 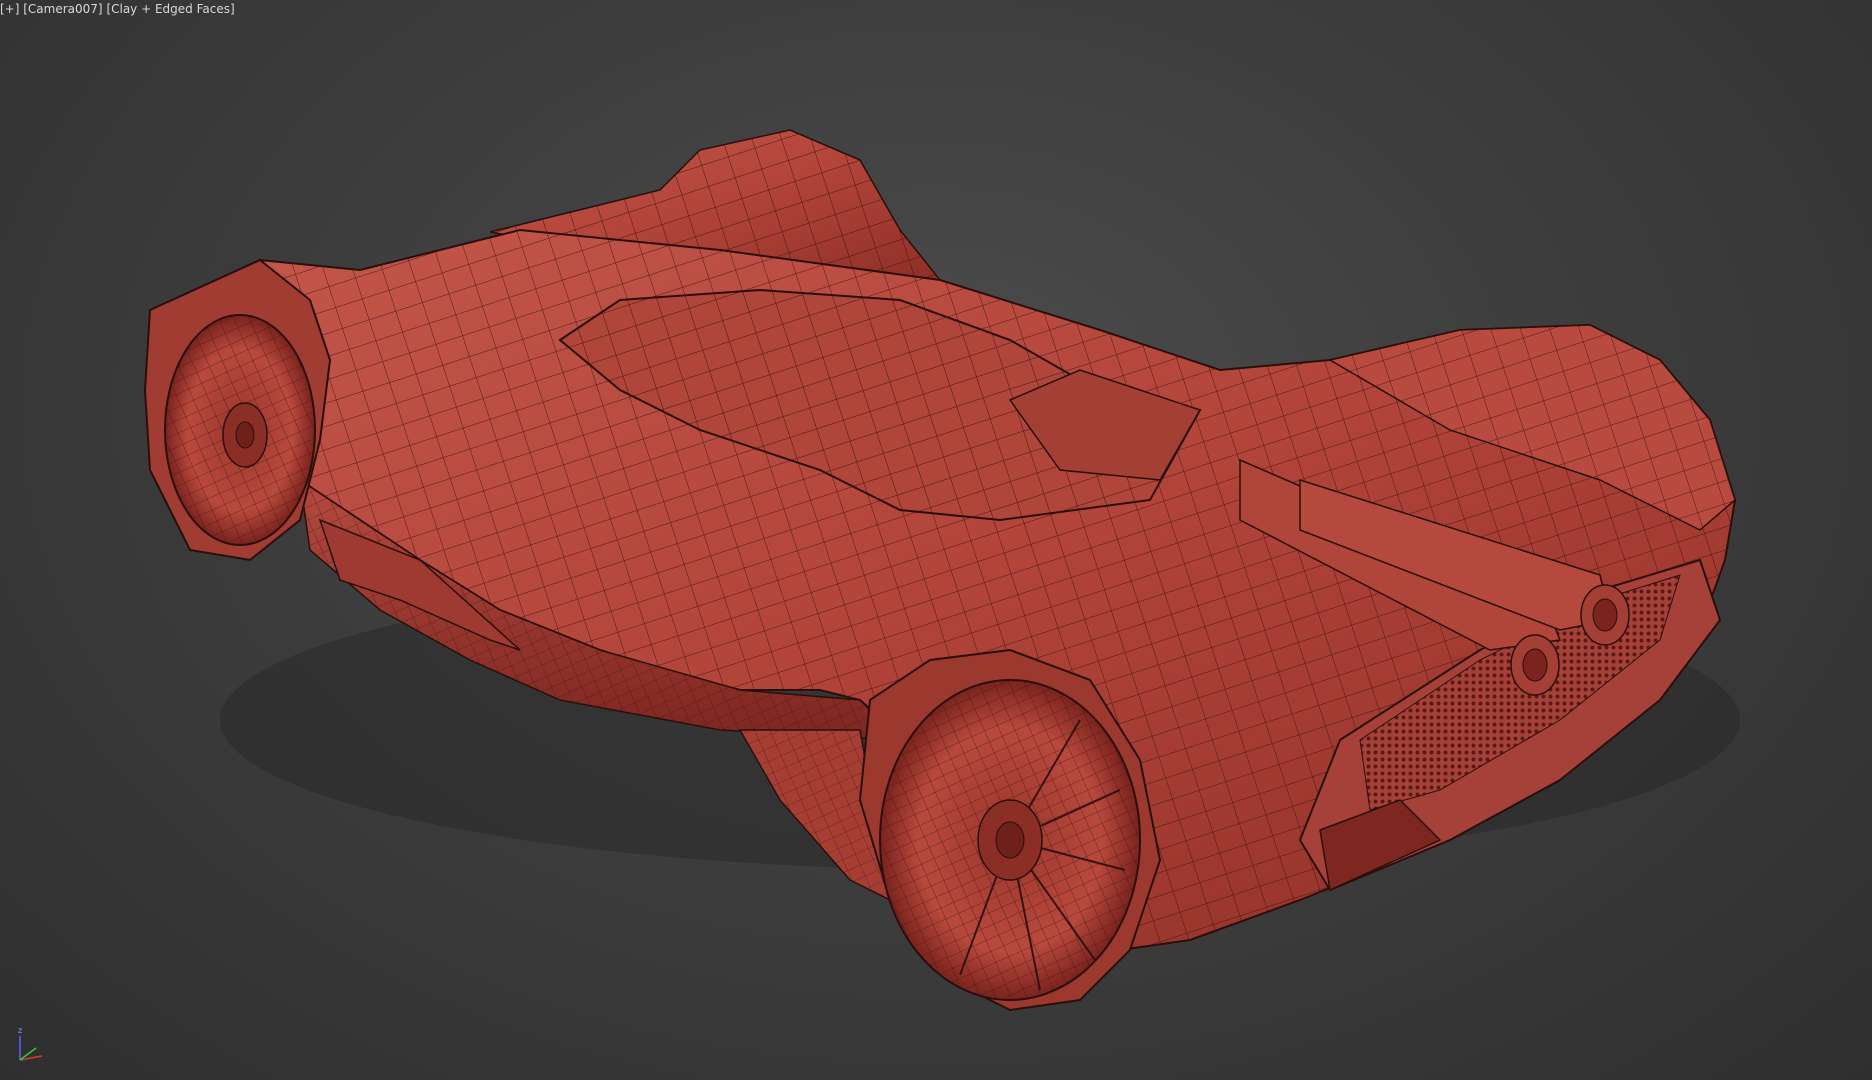 I want to click on gizmo-z-label: z, so click(x=20, y=1030).